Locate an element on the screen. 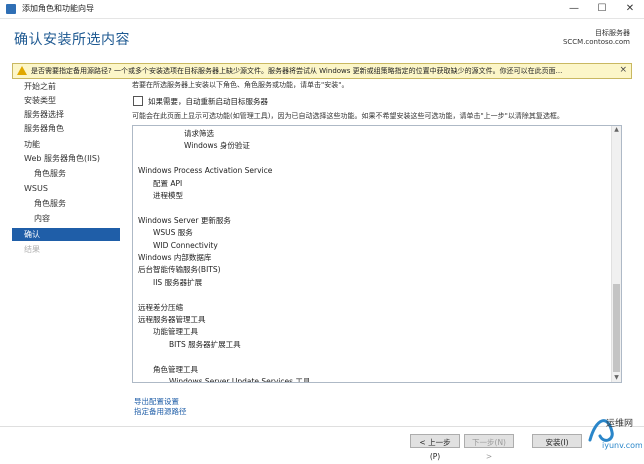 The height and width of the screenshot is (464, 644). sidebar-item-server-selection: 服务器选择 is located at coordinates (66, 114).